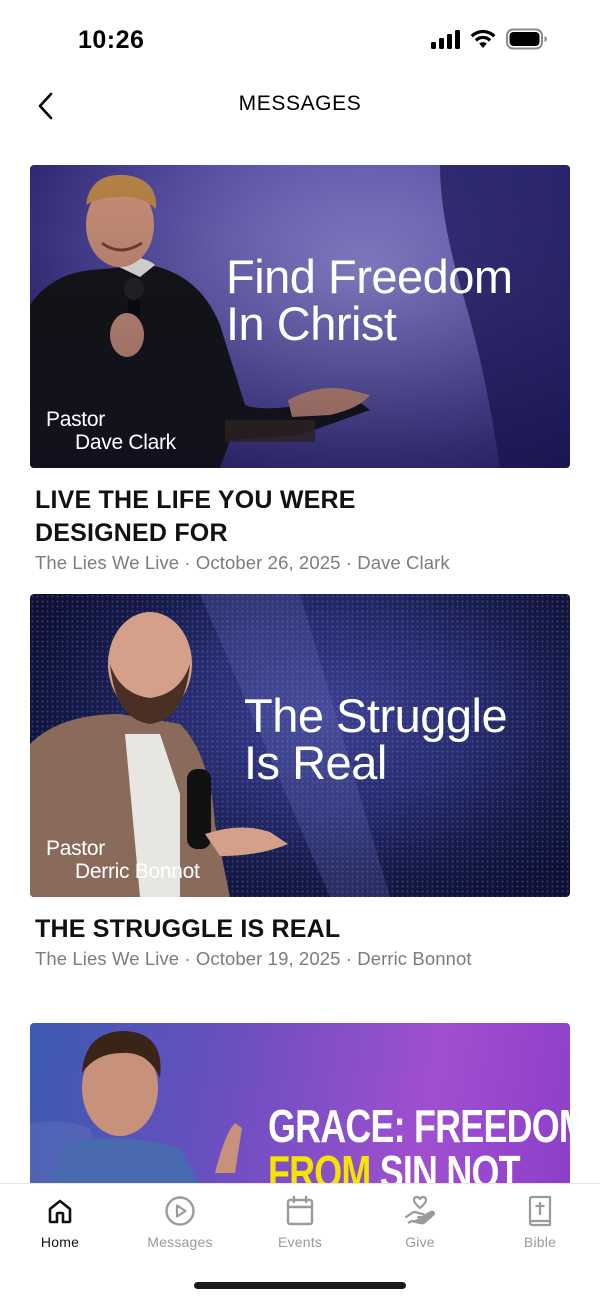  What do you see at coordinates (60, 1211) in the screenshot?
I see `home-icon` at bounding box center [60, 1211].